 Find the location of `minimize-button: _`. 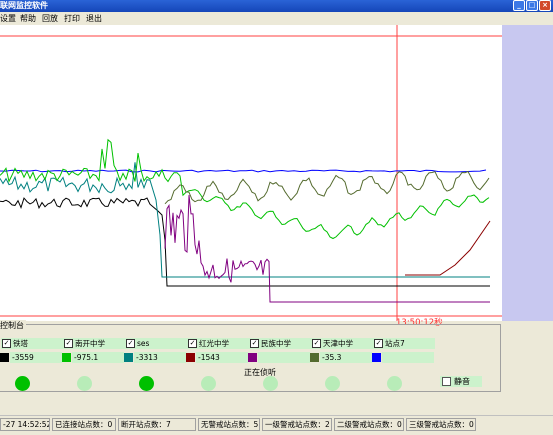

minimize-button: _ is located at coordinates (519, 5).